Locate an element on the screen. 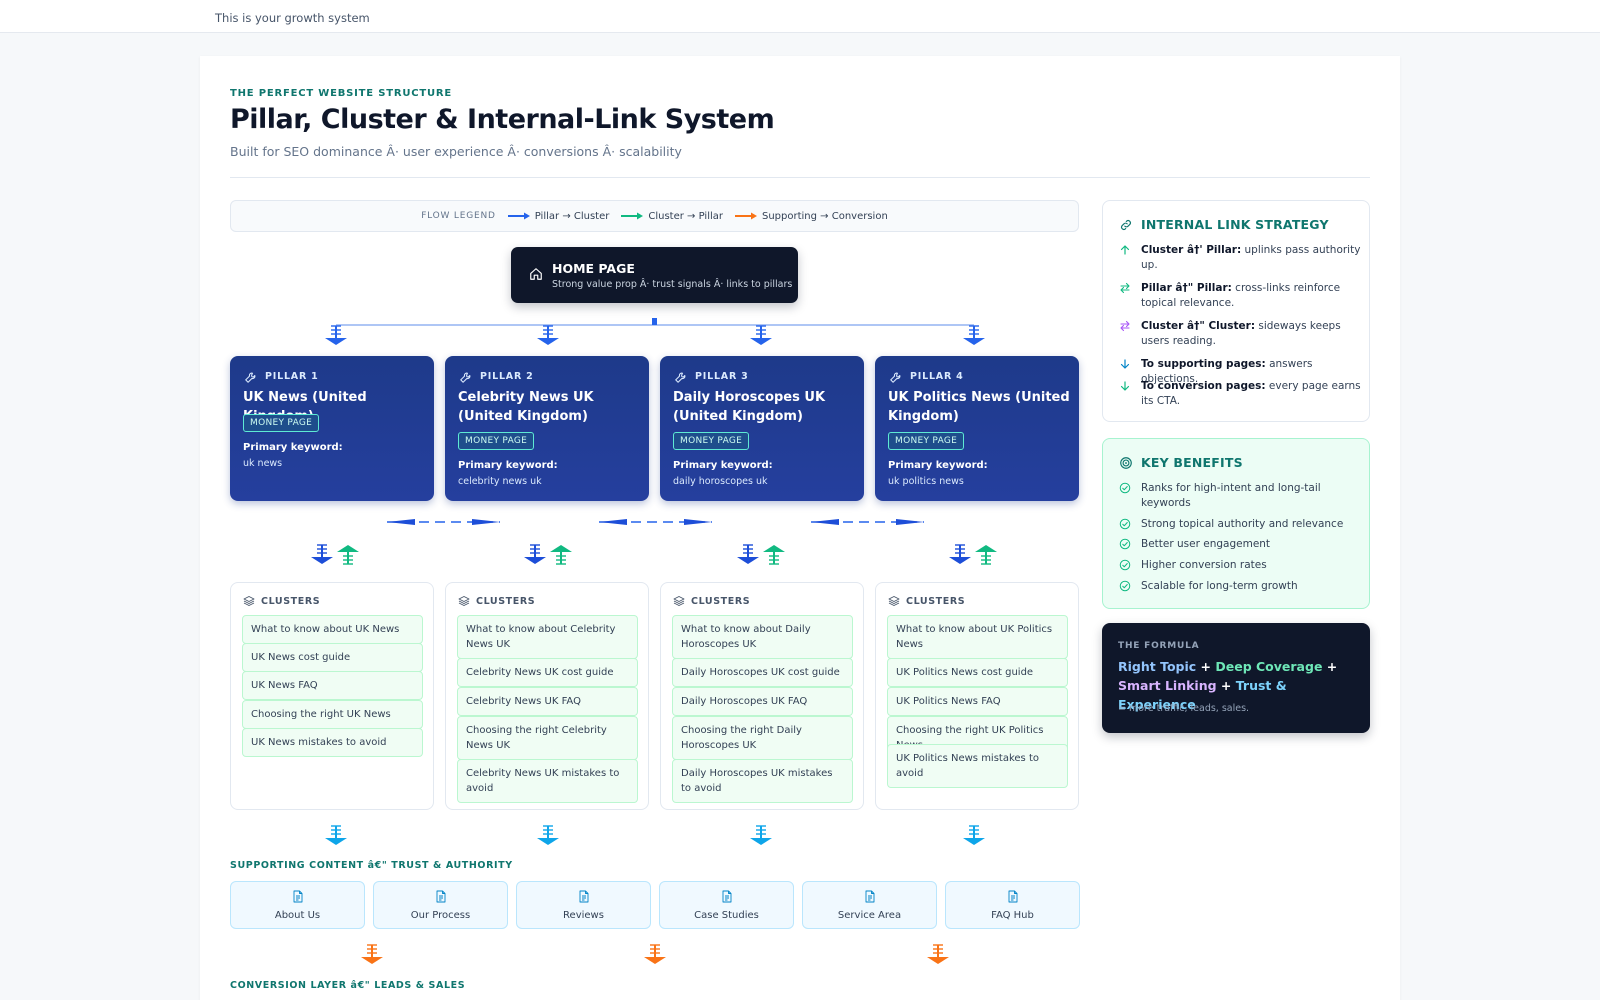 This screenshot has height=1000, width=1600. cluster-item: What to know about UK News is located at coordinates (332, 629).